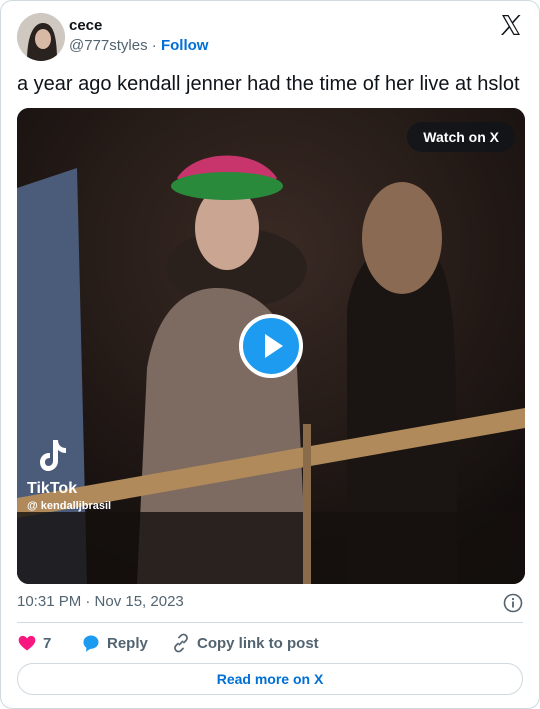  I want to click on divider, so click(270, 622).